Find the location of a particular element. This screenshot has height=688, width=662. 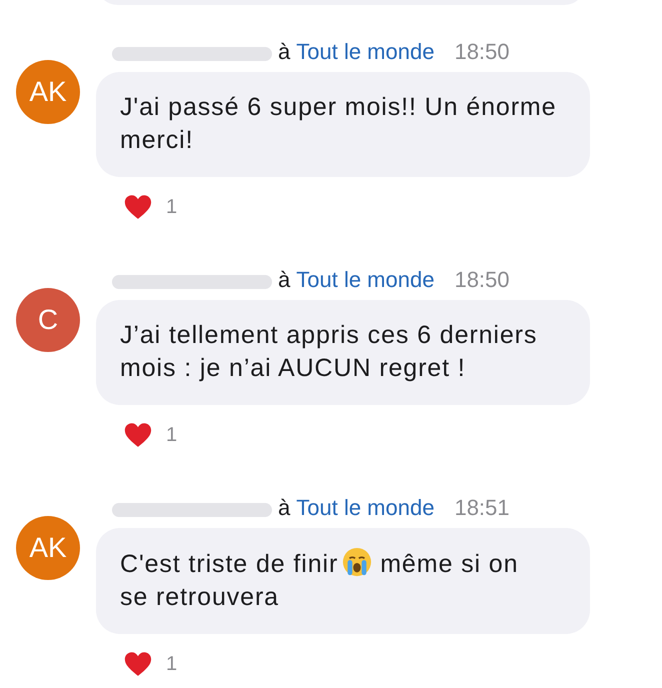

message-text: J'ai passé 6 super mois!! Un énorme merci! is located at coordinates (338, 123).